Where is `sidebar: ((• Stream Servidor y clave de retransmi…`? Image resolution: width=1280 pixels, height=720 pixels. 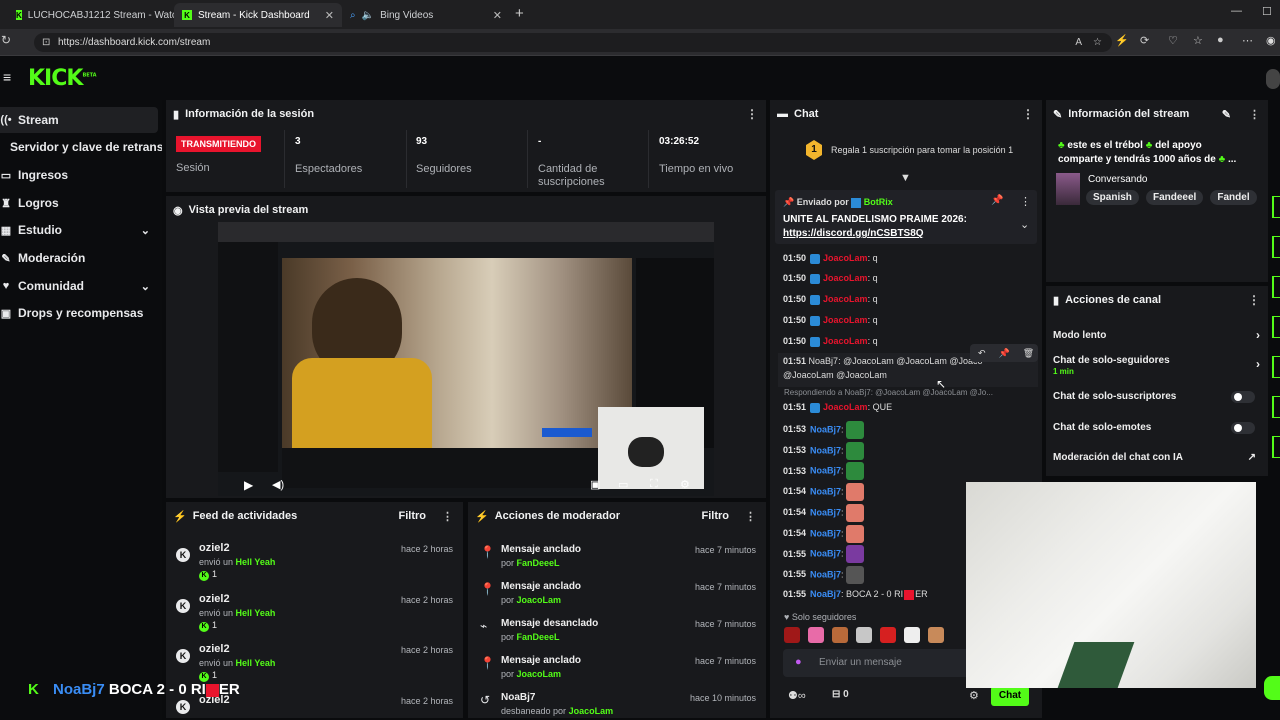 sidebar: ((• Stream Servidor y clave de retransmi… is located at coordinates (81, 410).